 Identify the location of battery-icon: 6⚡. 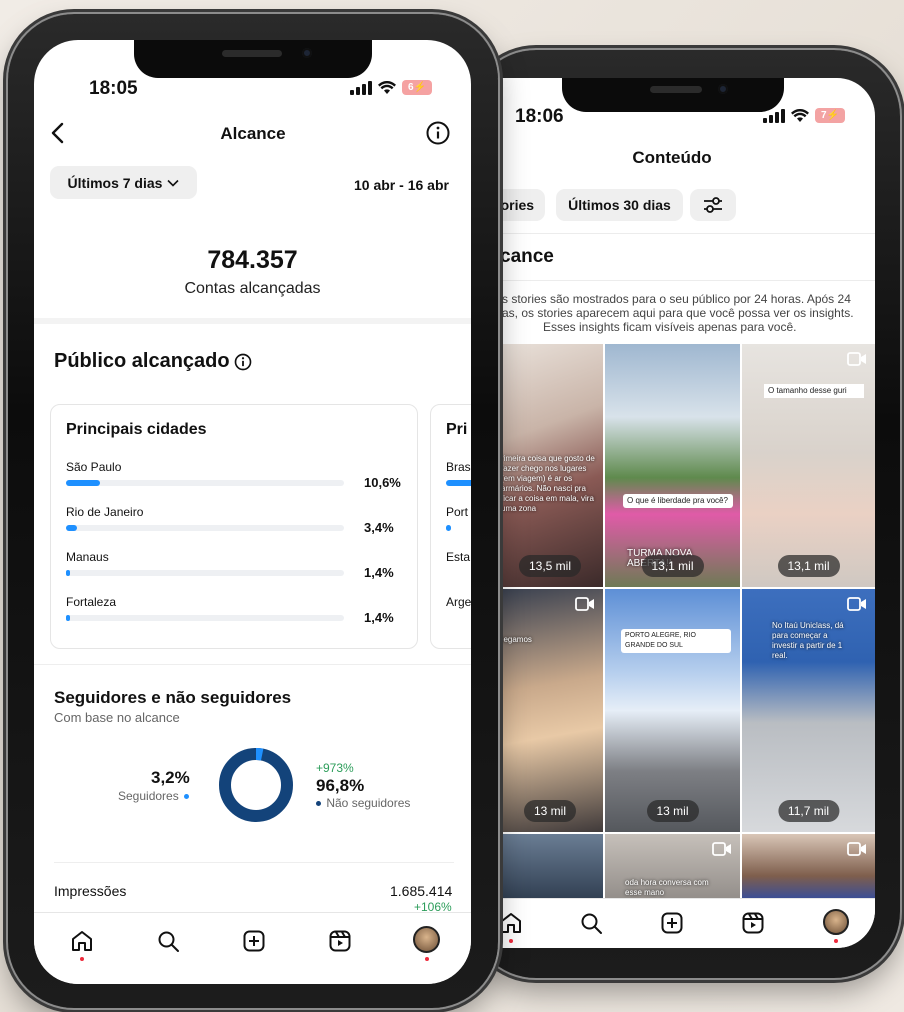
(417, 87).